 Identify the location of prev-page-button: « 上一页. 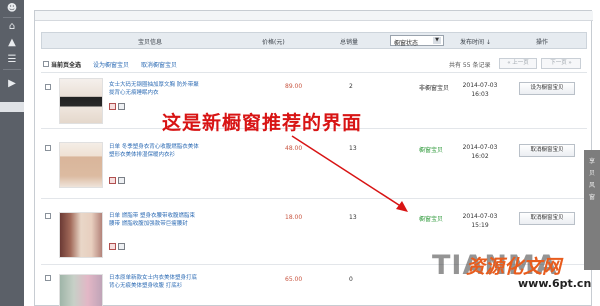
(518, 63).